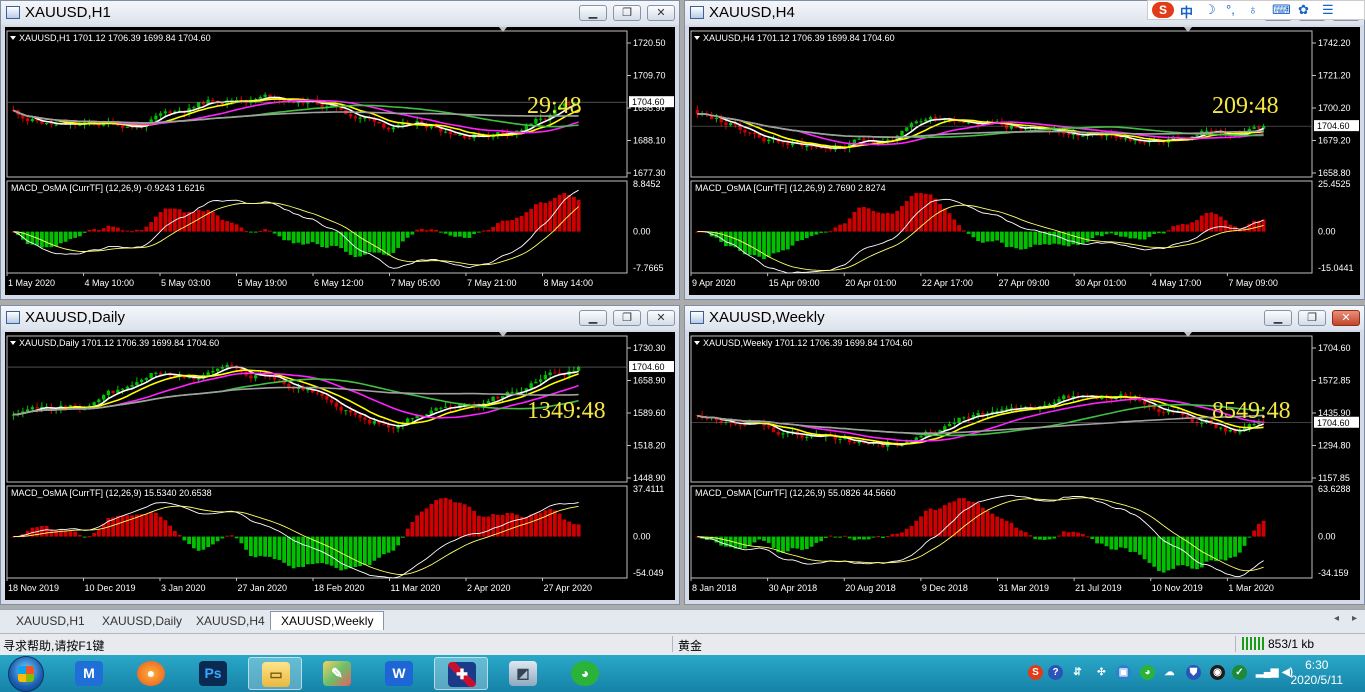 This screenshot has height=692, width=1365. I want to click on tray-usb-icon: ⇵, so click(1077, 672).